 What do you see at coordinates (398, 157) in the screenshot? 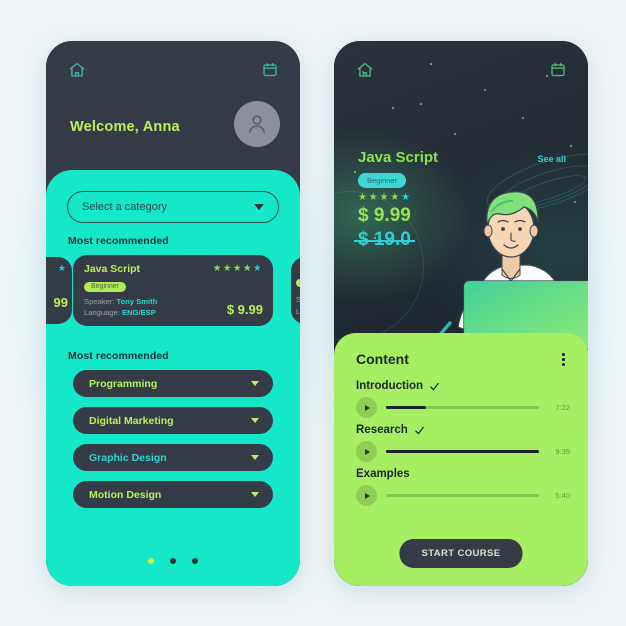
I see `course-page-title: Java Script` at bounding box center [398, 157].